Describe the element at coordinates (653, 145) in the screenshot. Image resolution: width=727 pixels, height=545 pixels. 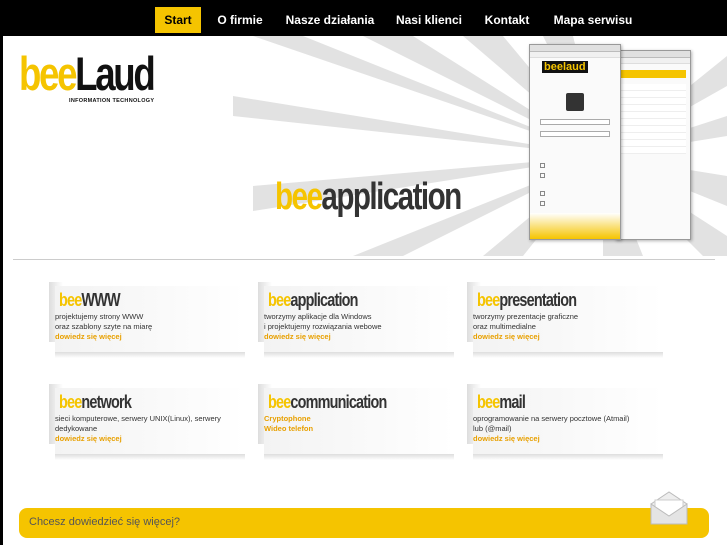
I see `app-screenshot-back` at that location.